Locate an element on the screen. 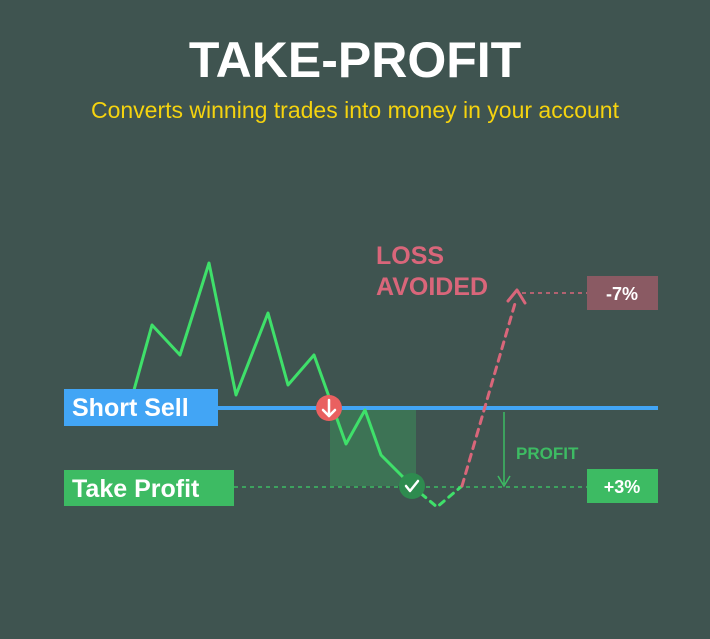  profit-label: PROFIT is located at coordinates (547, 453).